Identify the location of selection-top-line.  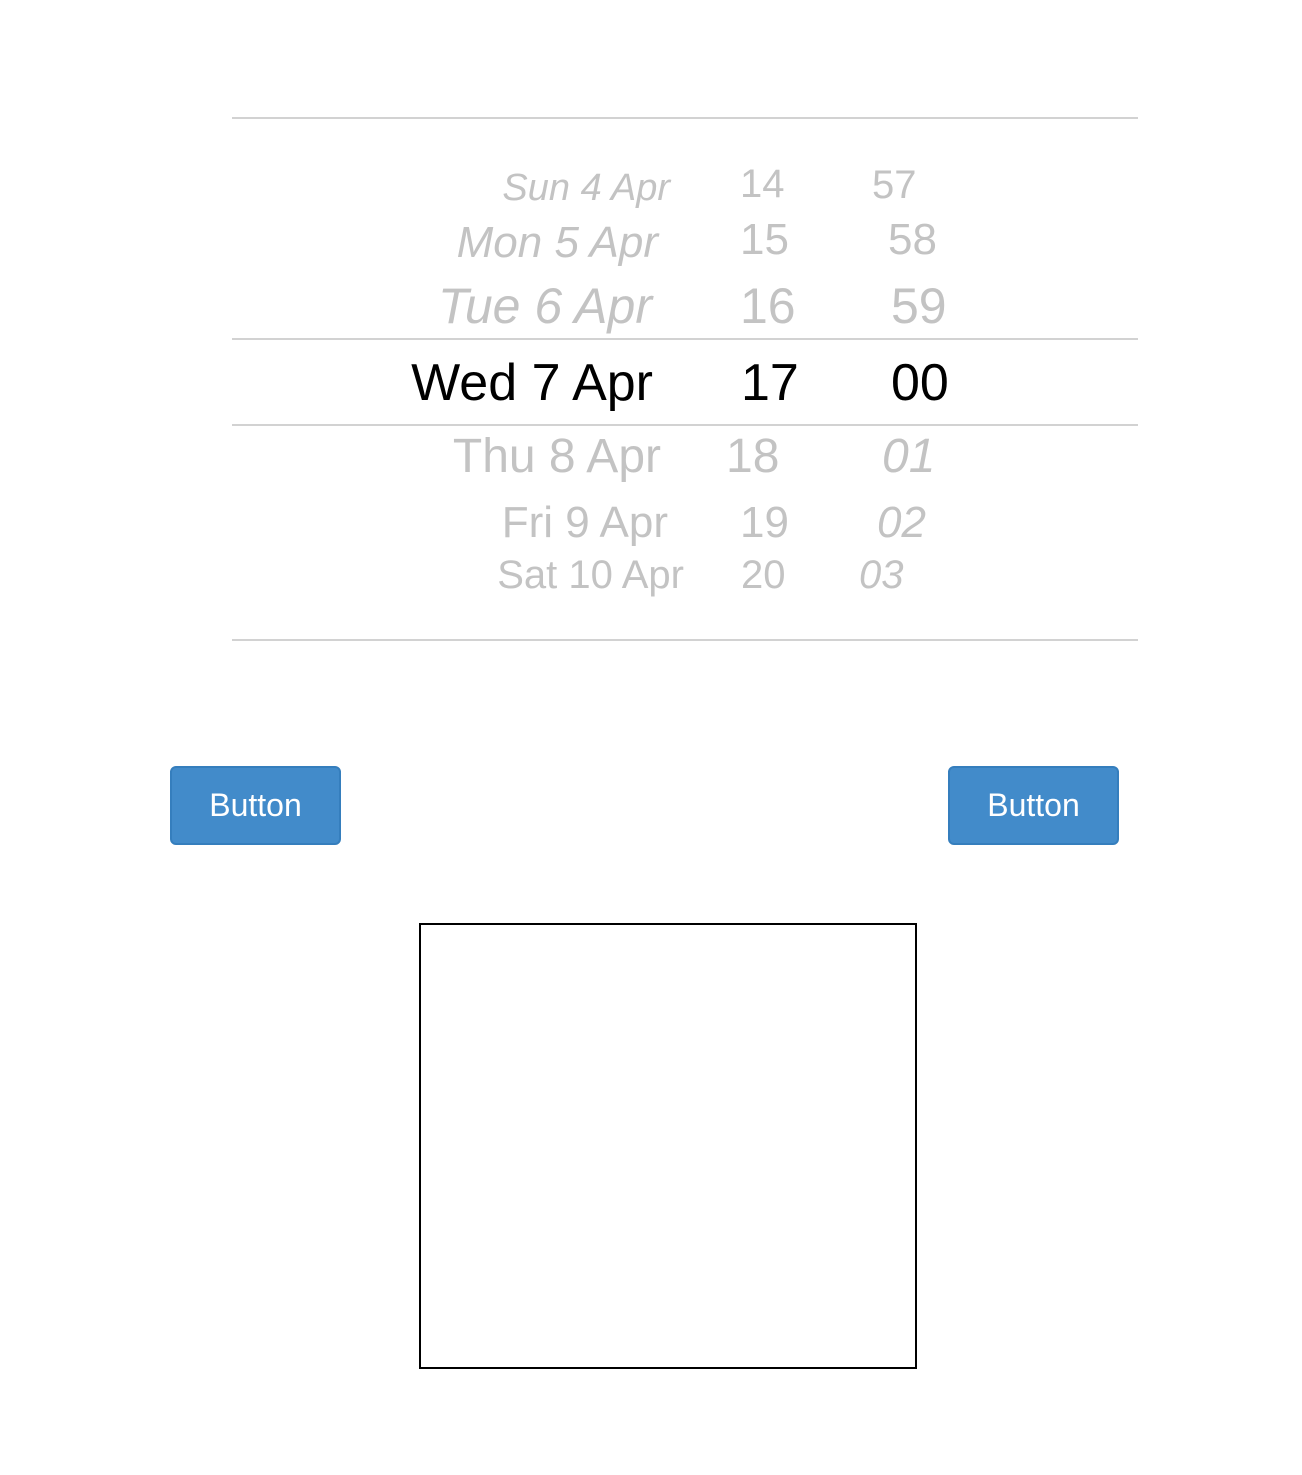
(685, 339).